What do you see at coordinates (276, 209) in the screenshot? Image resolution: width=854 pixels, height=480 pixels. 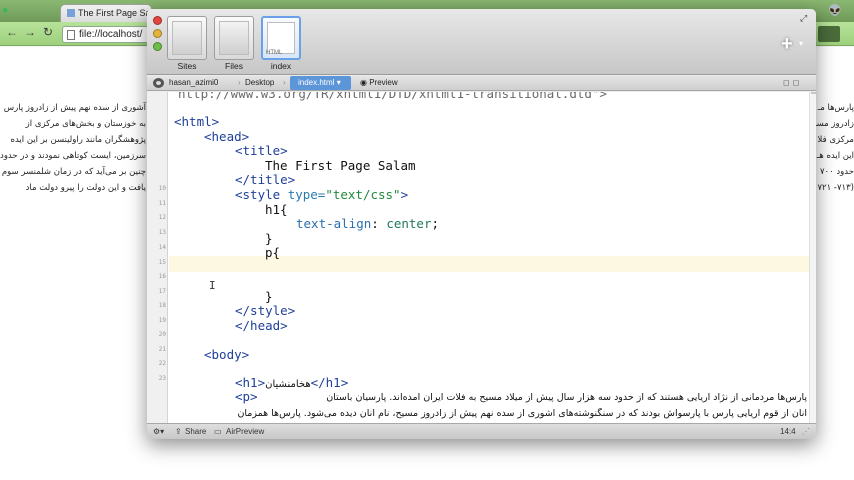 I see `code-line-h1-selector: h1{` at bounding box center [276, 209].